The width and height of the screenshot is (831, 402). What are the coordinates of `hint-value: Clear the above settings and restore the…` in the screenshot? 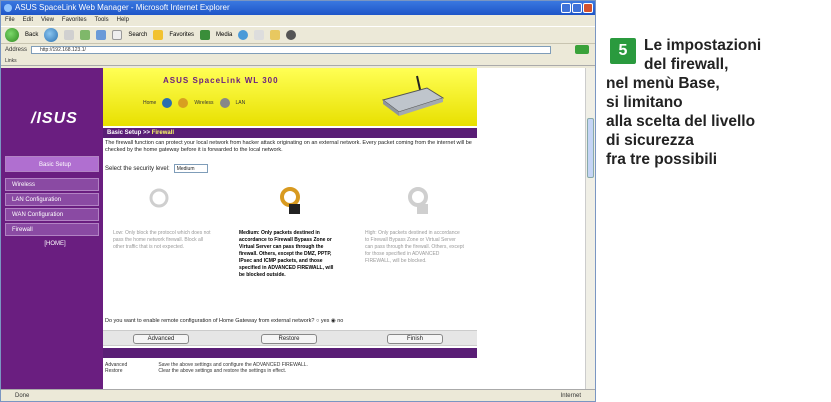 It's located at (222, 371).